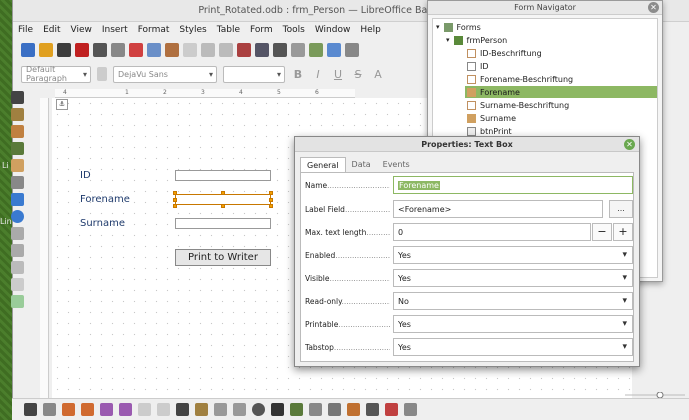 Image resolution: width=689 pixels, height=420 pixels. I want to click on anchor-icon, so click(30, 409).